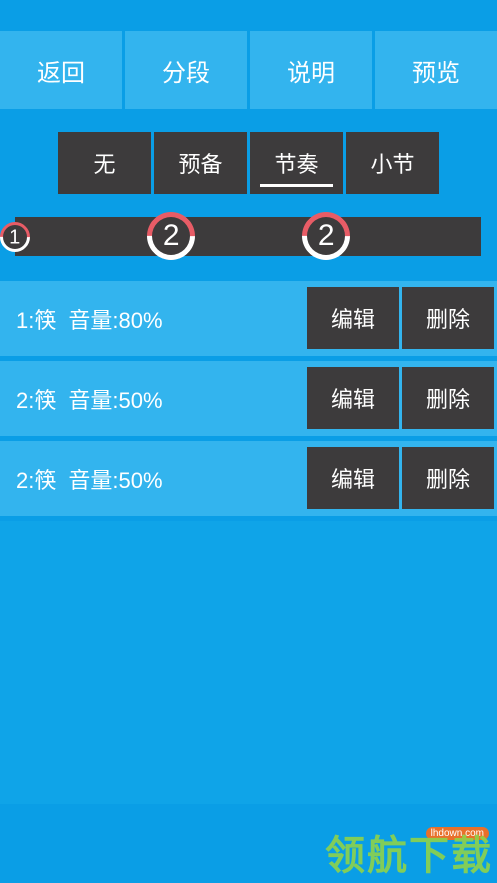  What do you see at coordinates (248, 318) in the screenshot?
I see `list-item: 1:筷 音量:80% 编辑 删除` at bounding box center [248, 318].